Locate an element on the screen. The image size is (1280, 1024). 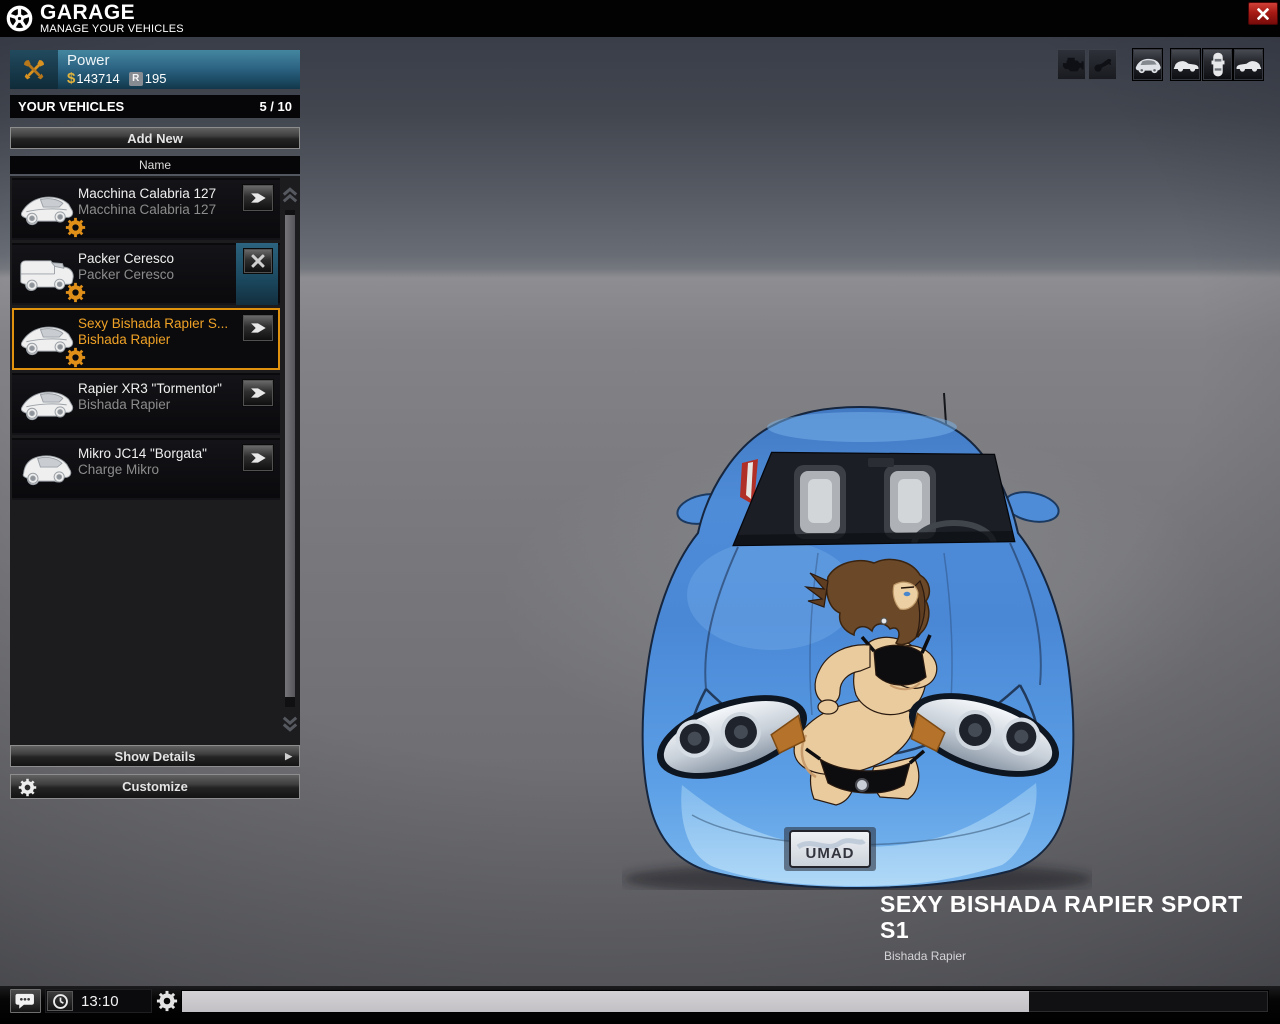
vehicle-row-packer-ceresco: Packer Ceresco Packer Ceresco is located at coordinates (146, 274).